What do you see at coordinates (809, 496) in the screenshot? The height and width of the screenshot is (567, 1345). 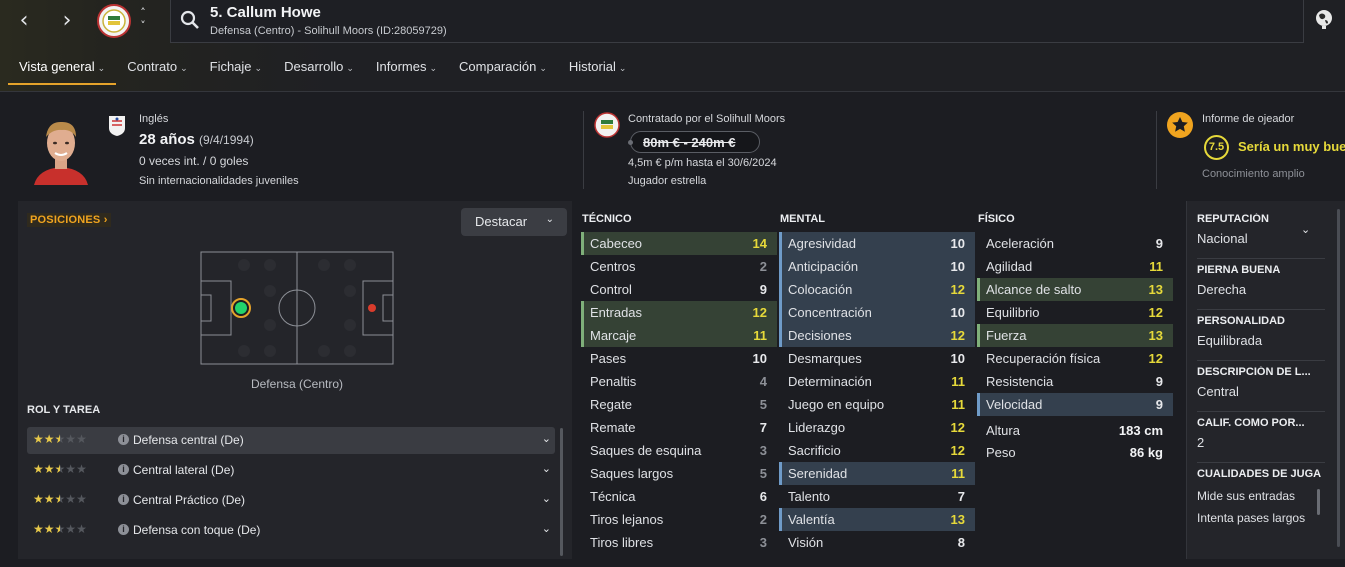 I see `attribute-name: Talento` at bounding box center [809, 496].